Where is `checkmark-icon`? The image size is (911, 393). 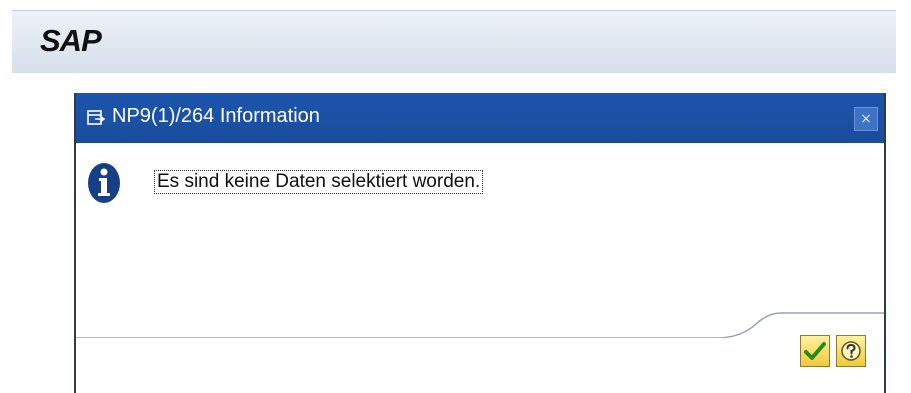
checkmark-icon is located at coordinates (815, 351).